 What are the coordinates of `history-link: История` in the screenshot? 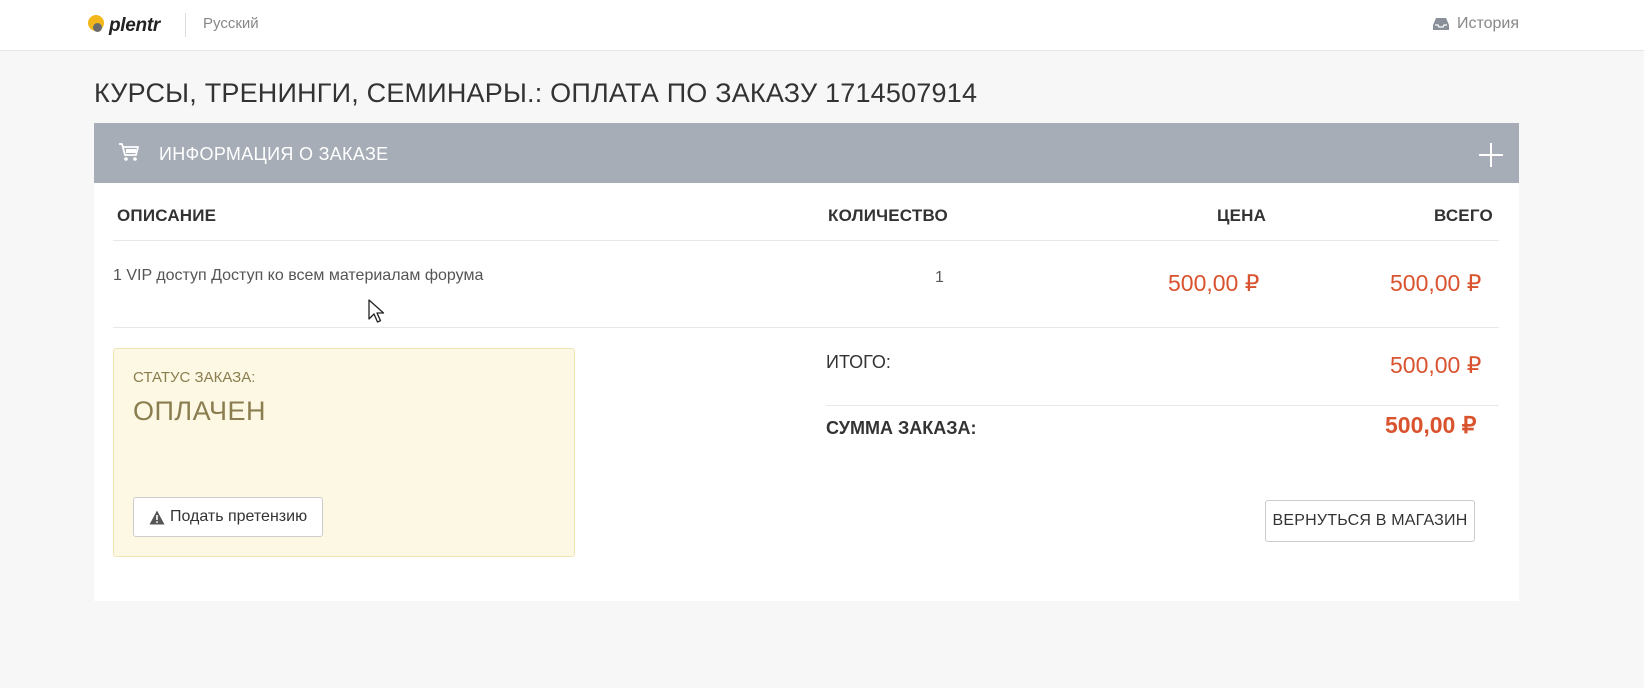 It's located at (1475, 24).